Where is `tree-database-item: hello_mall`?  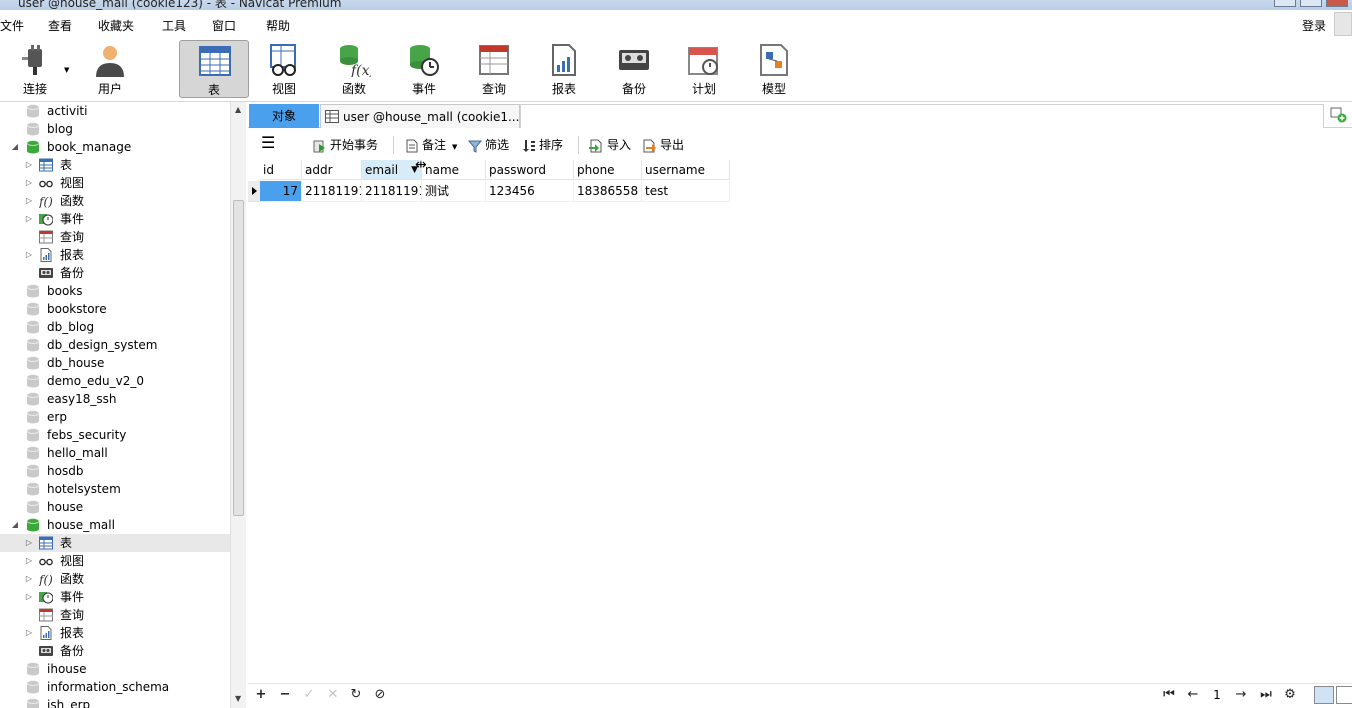 tree-database-item: hello_mall is located at coordinates (115, 453).